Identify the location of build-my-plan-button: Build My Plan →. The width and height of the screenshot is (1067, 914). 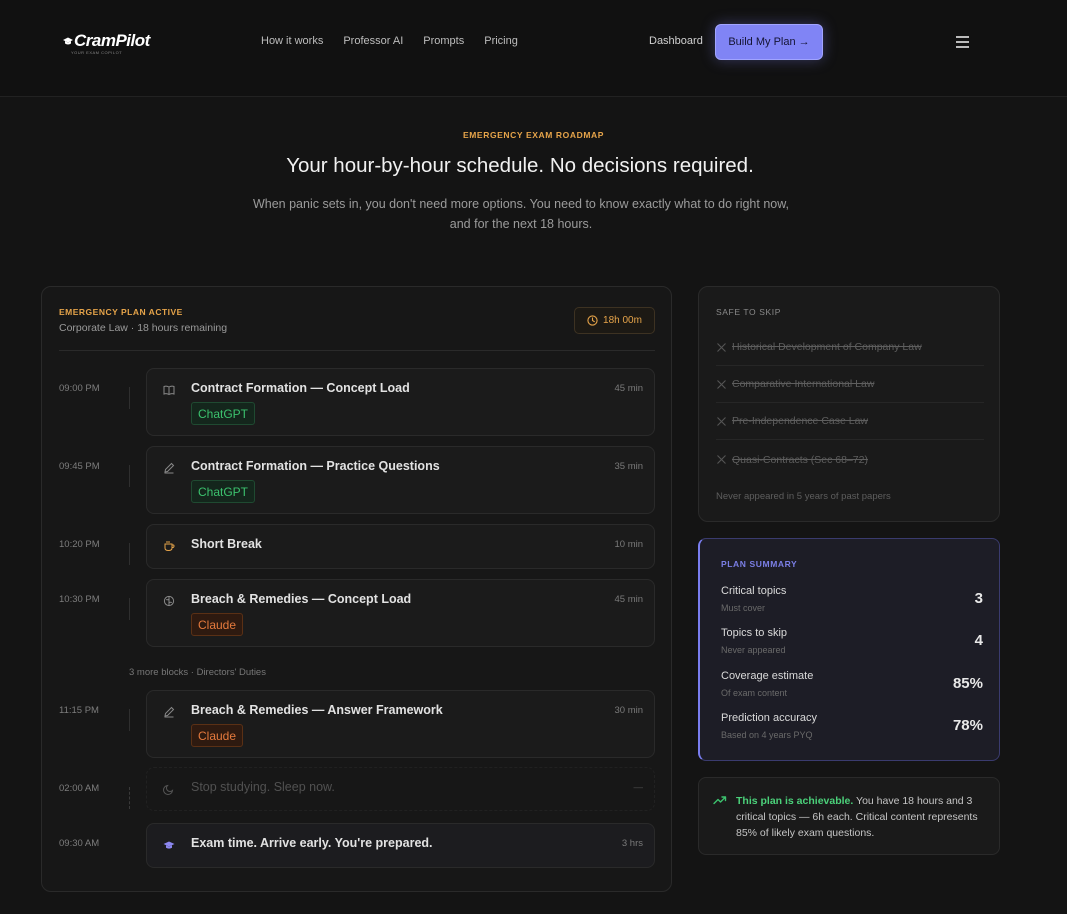
(769, 42).